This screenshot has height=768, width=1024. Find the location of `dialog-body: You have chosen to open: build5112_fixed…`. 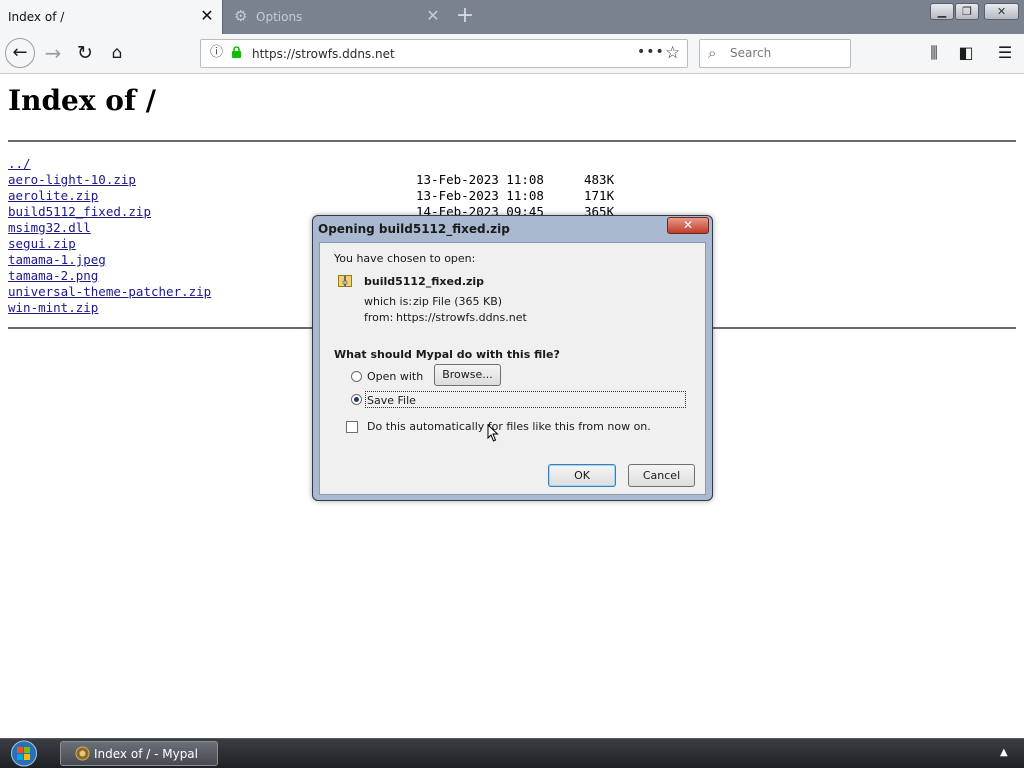

dialog-body: You have chosen to open: build5112_fixed… is located at coordinates (512, 368).